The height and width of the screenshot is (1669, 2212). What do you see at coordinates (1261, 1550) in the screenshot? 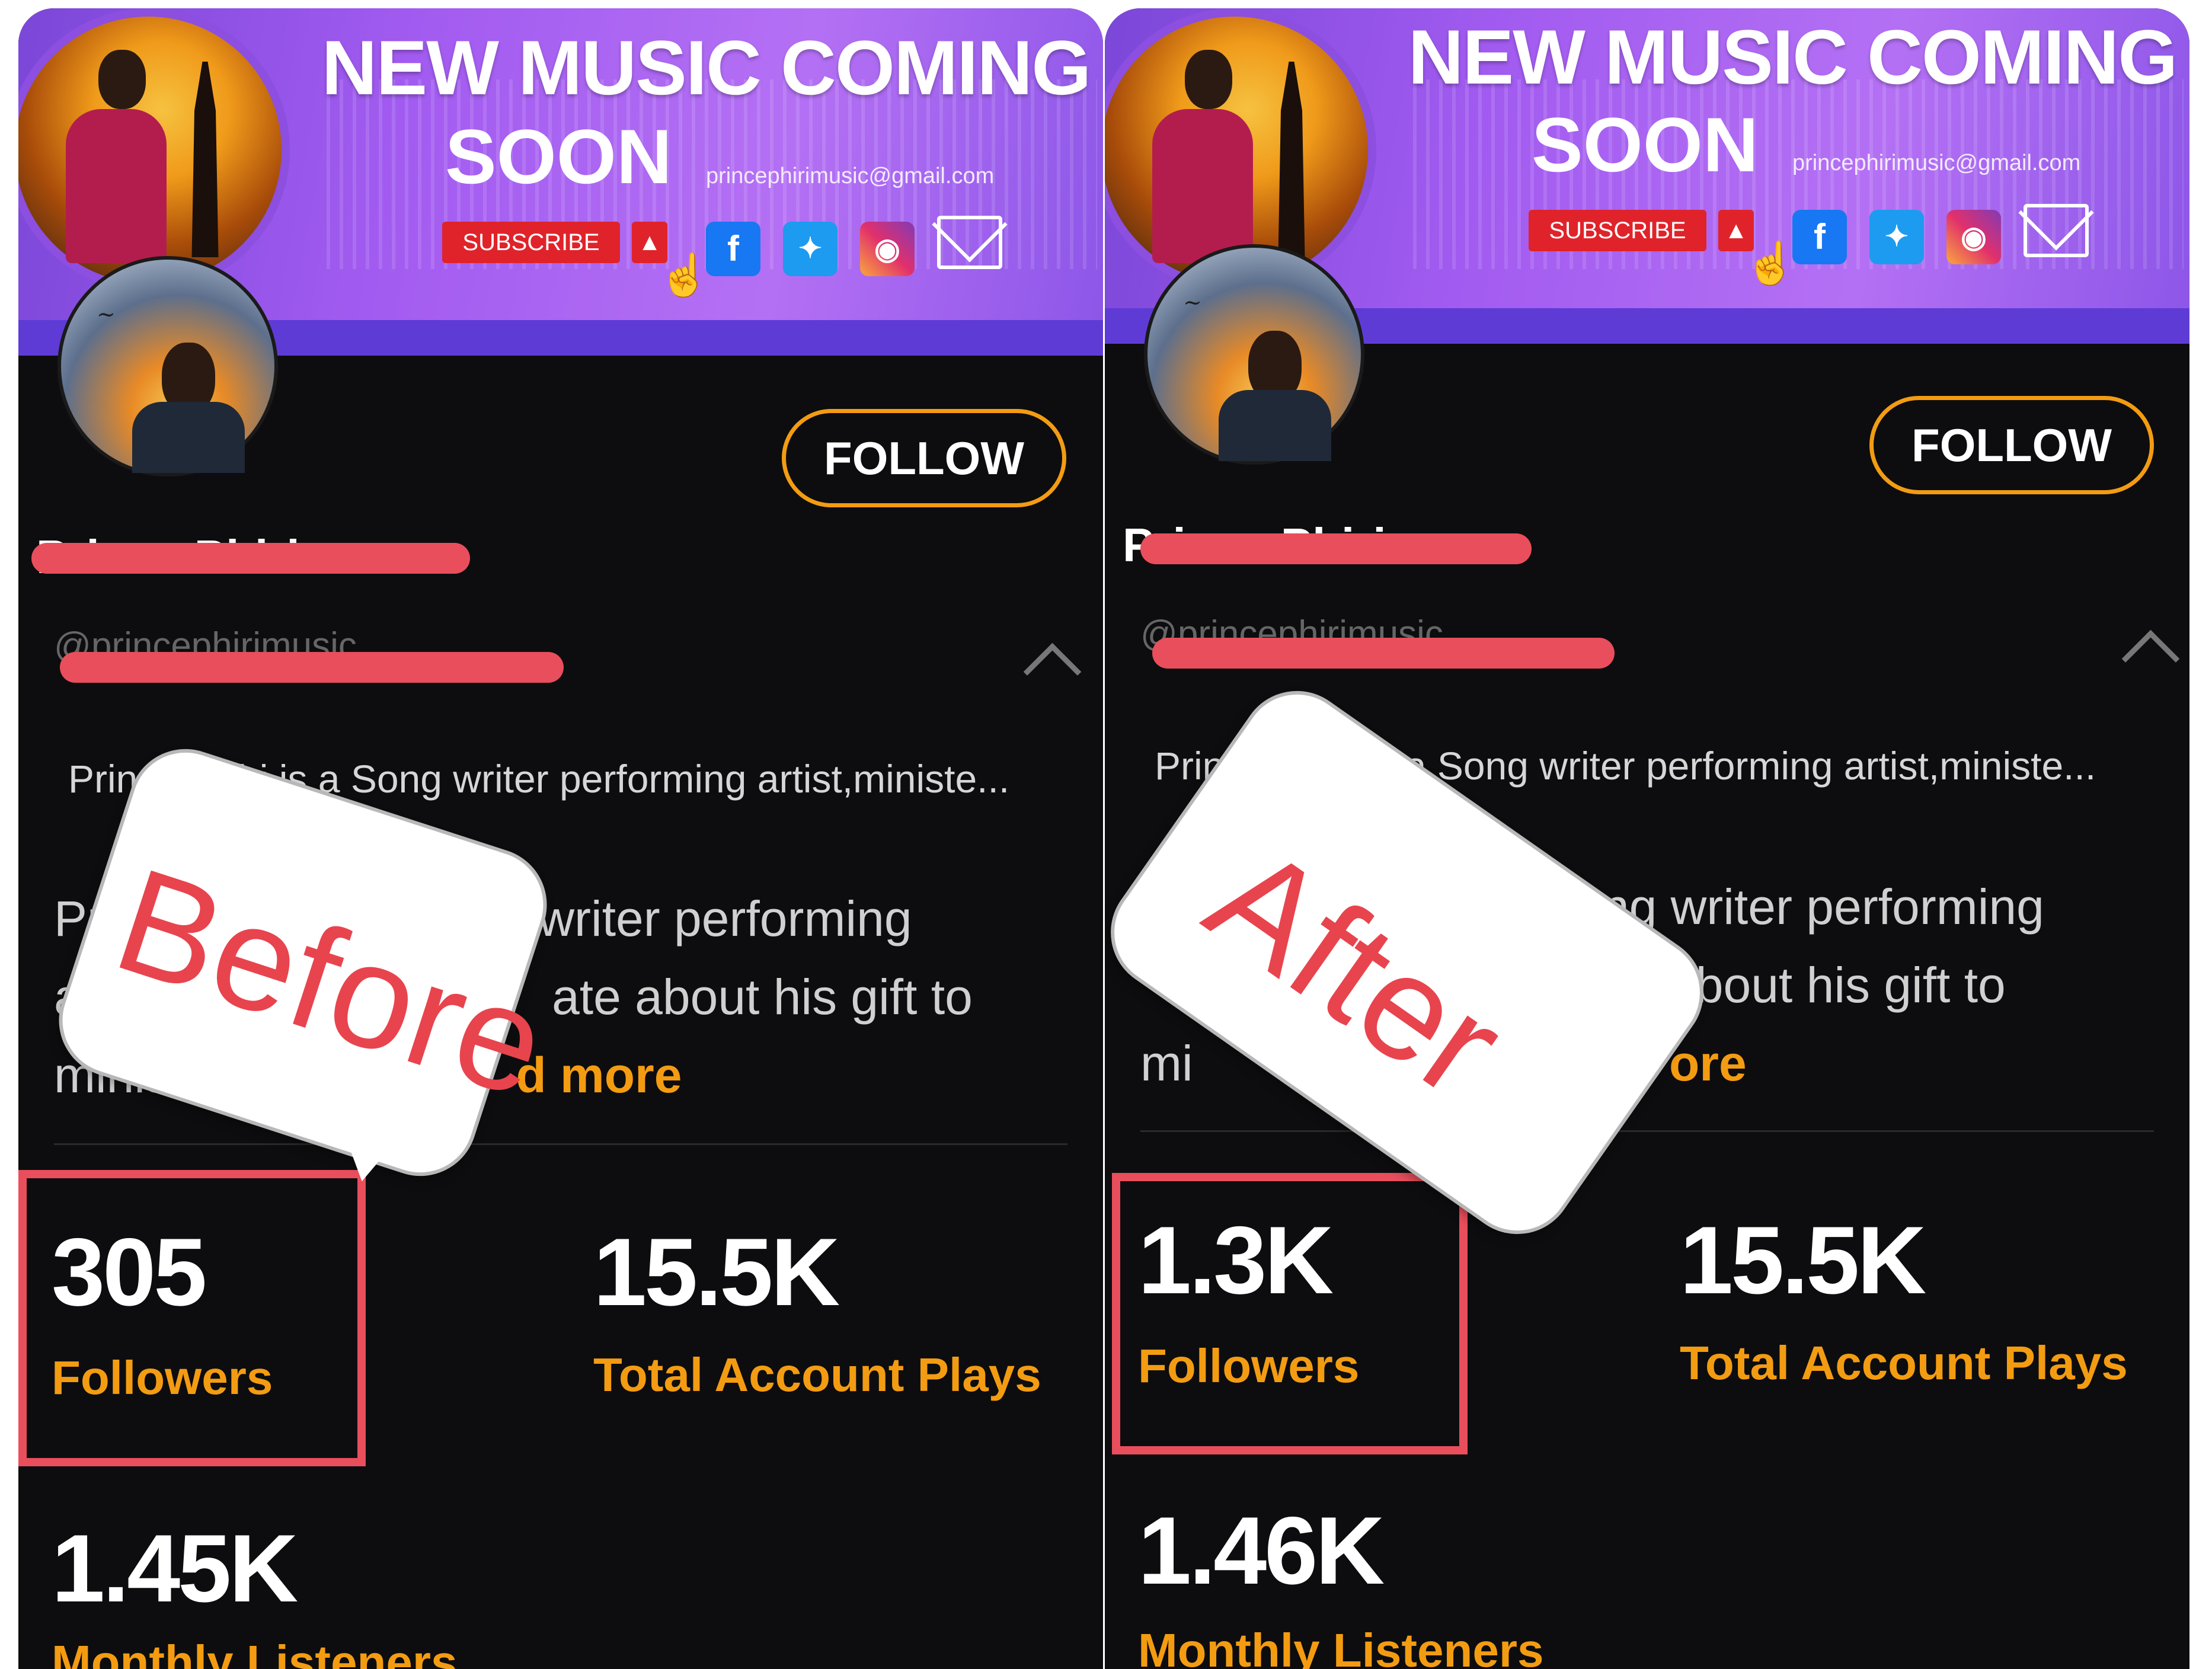
I see `listeners-count: 1.46K` at bounding box center [1261, 1550].